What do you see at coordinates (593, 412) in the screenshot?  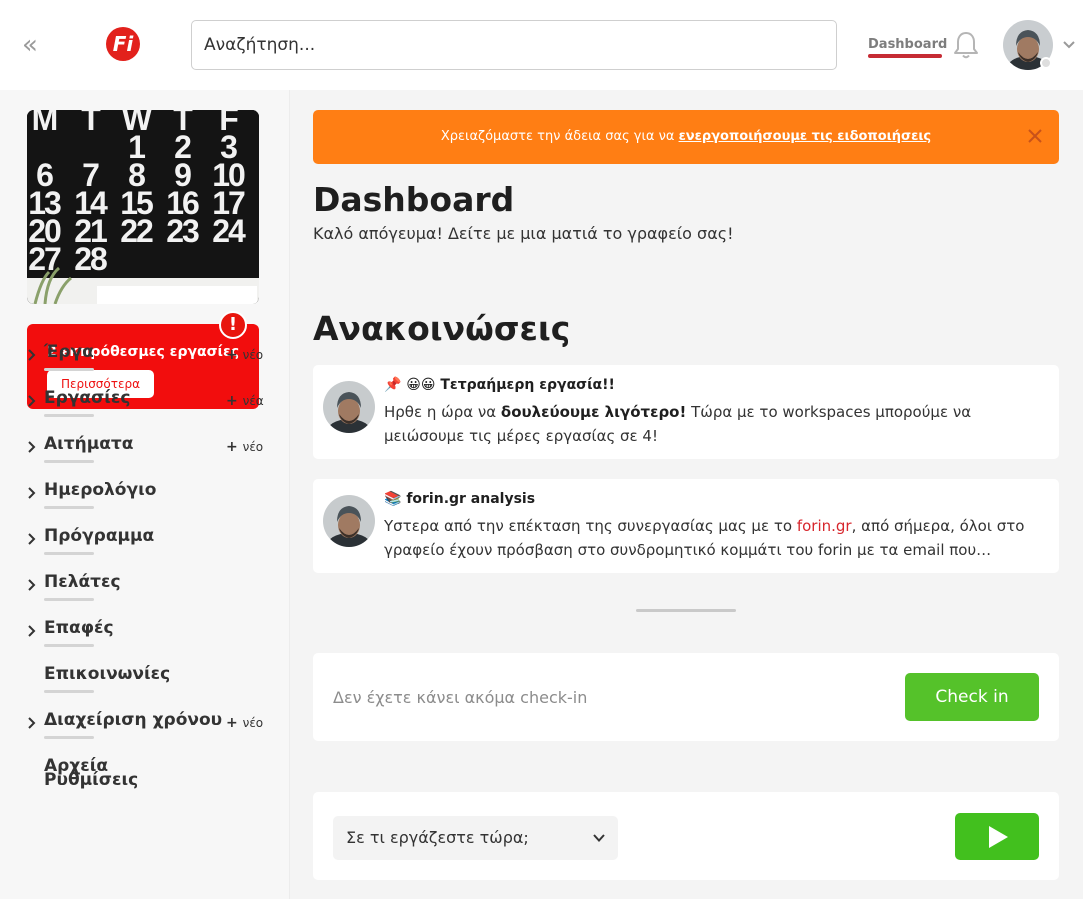 I see `body-bold-text: δουλεύουμε λιγότερο!` at bounding box center [593, 412].